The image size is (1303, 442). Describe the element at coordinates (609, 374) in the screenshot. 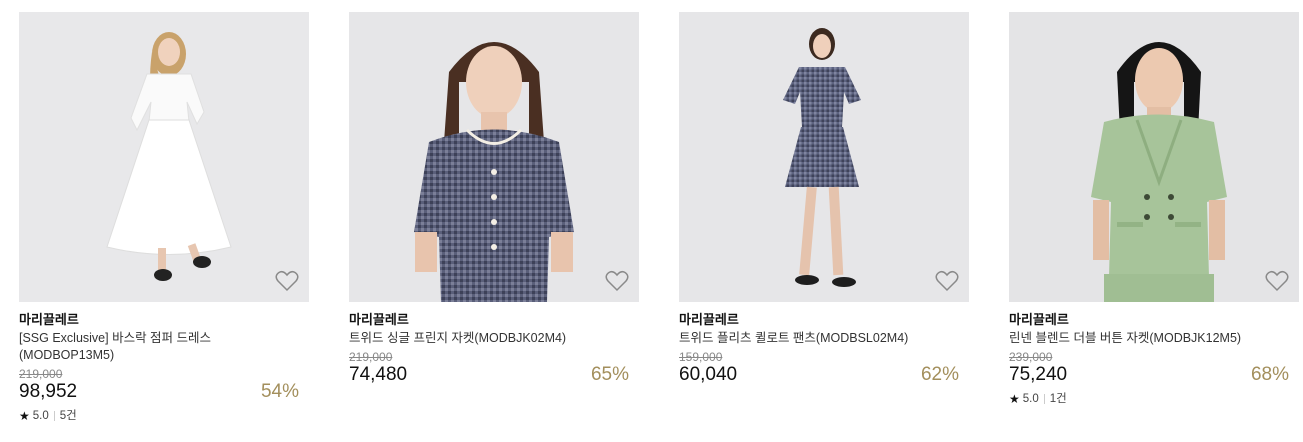

I see `discount-rate: 65%` at that location.